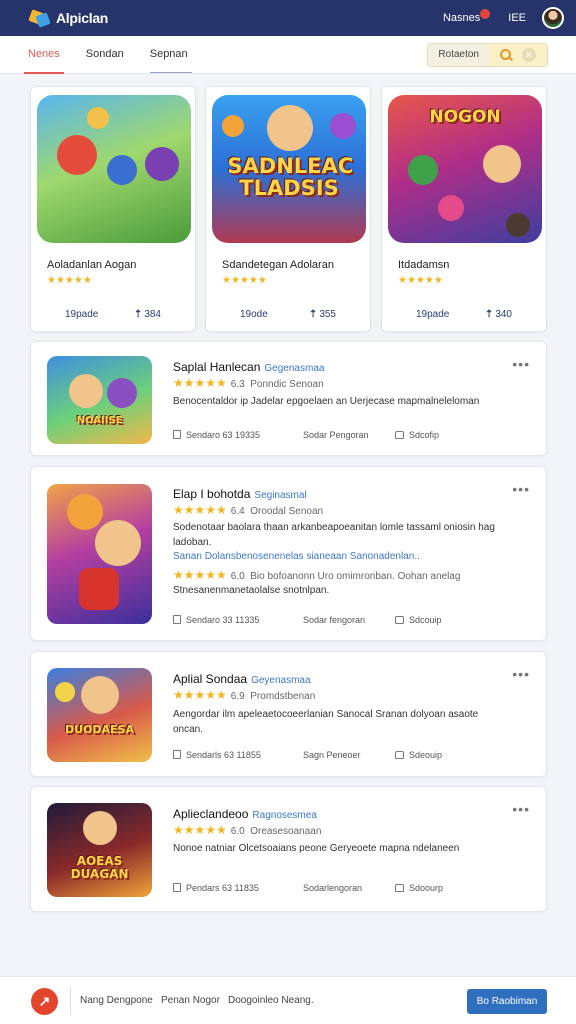 This screenshot has width=576, height=1024. Describe the element at coordinates (44, 55) in the screenshot. I see `tab-nenes: Nenes` at that location.